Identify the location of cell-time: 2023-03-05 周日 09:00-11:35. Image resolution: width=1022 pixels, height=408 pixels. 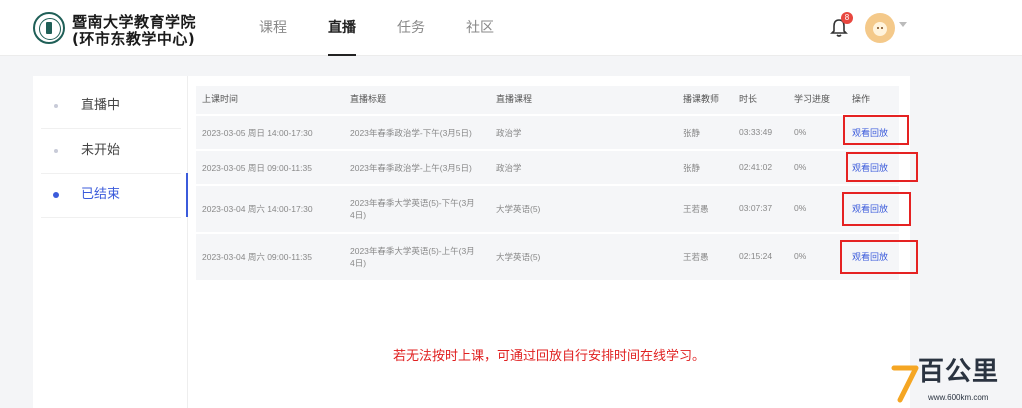
(257, 168).